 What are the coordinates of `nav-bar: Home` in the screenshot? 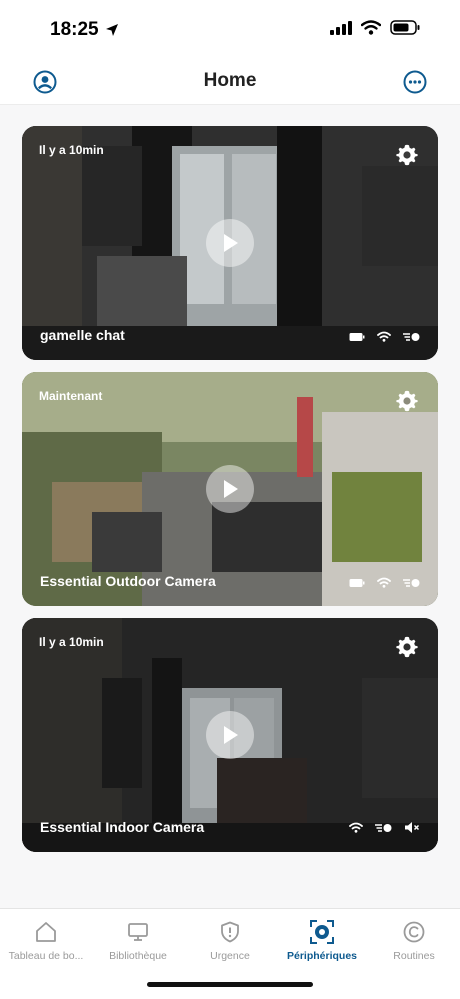 It's located at (230, 82).